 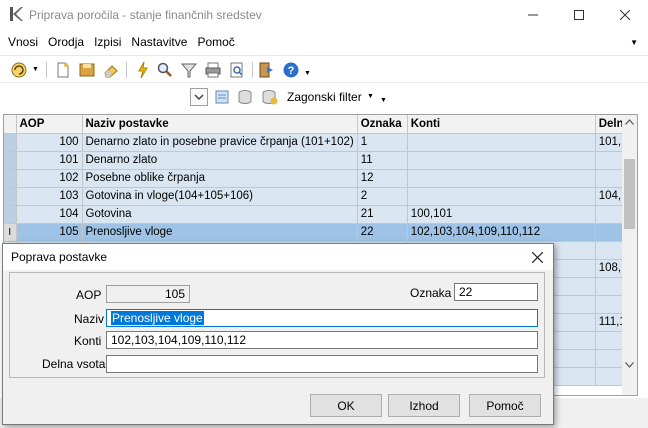 What do you see at coordinates (215, 42) in the screenshot?
I see `menu-pomoc: Pomoč` at bounding box center [215, 42].